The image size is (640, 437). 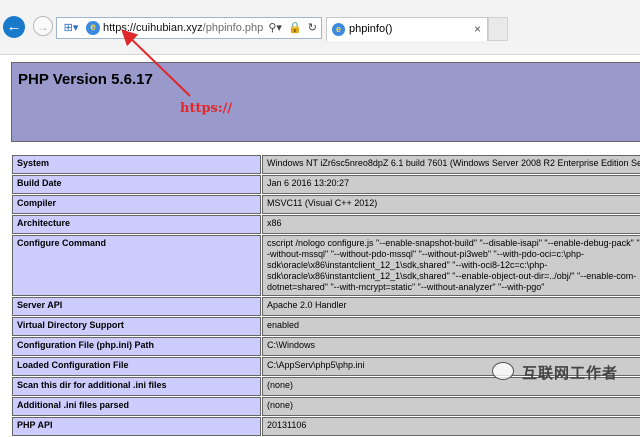 What do you see at coordinates (451, 326) in the screenshot?
I see `row-value: enabled` at bounding box center [451, 326].